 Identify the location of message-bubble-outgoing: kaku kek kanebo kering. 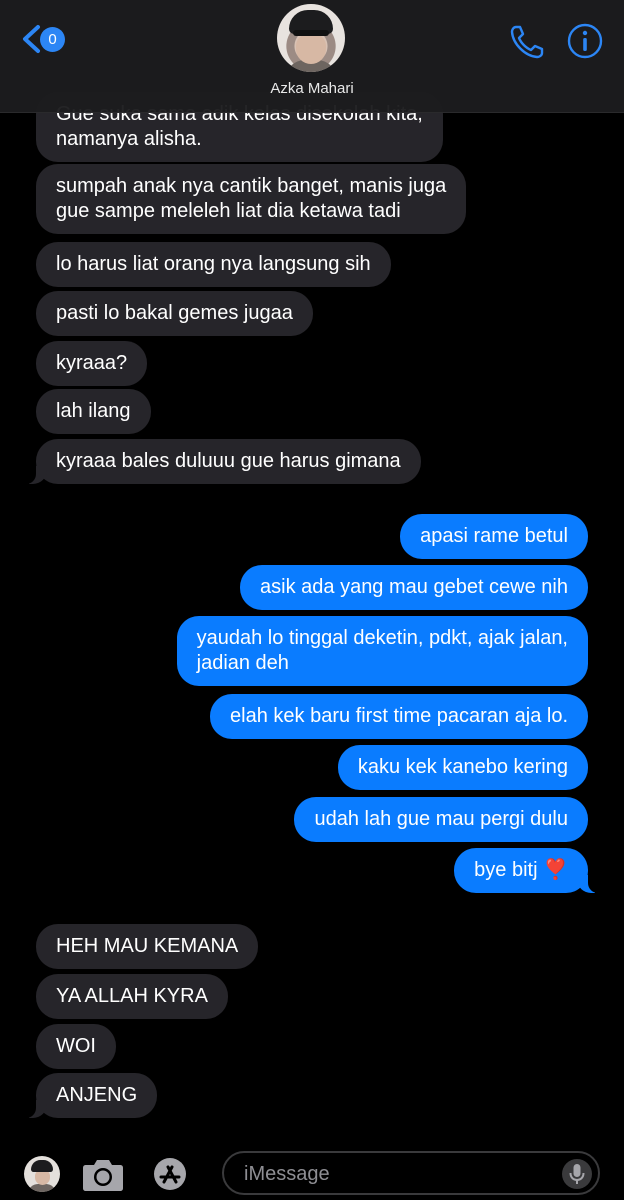
(462, 767).